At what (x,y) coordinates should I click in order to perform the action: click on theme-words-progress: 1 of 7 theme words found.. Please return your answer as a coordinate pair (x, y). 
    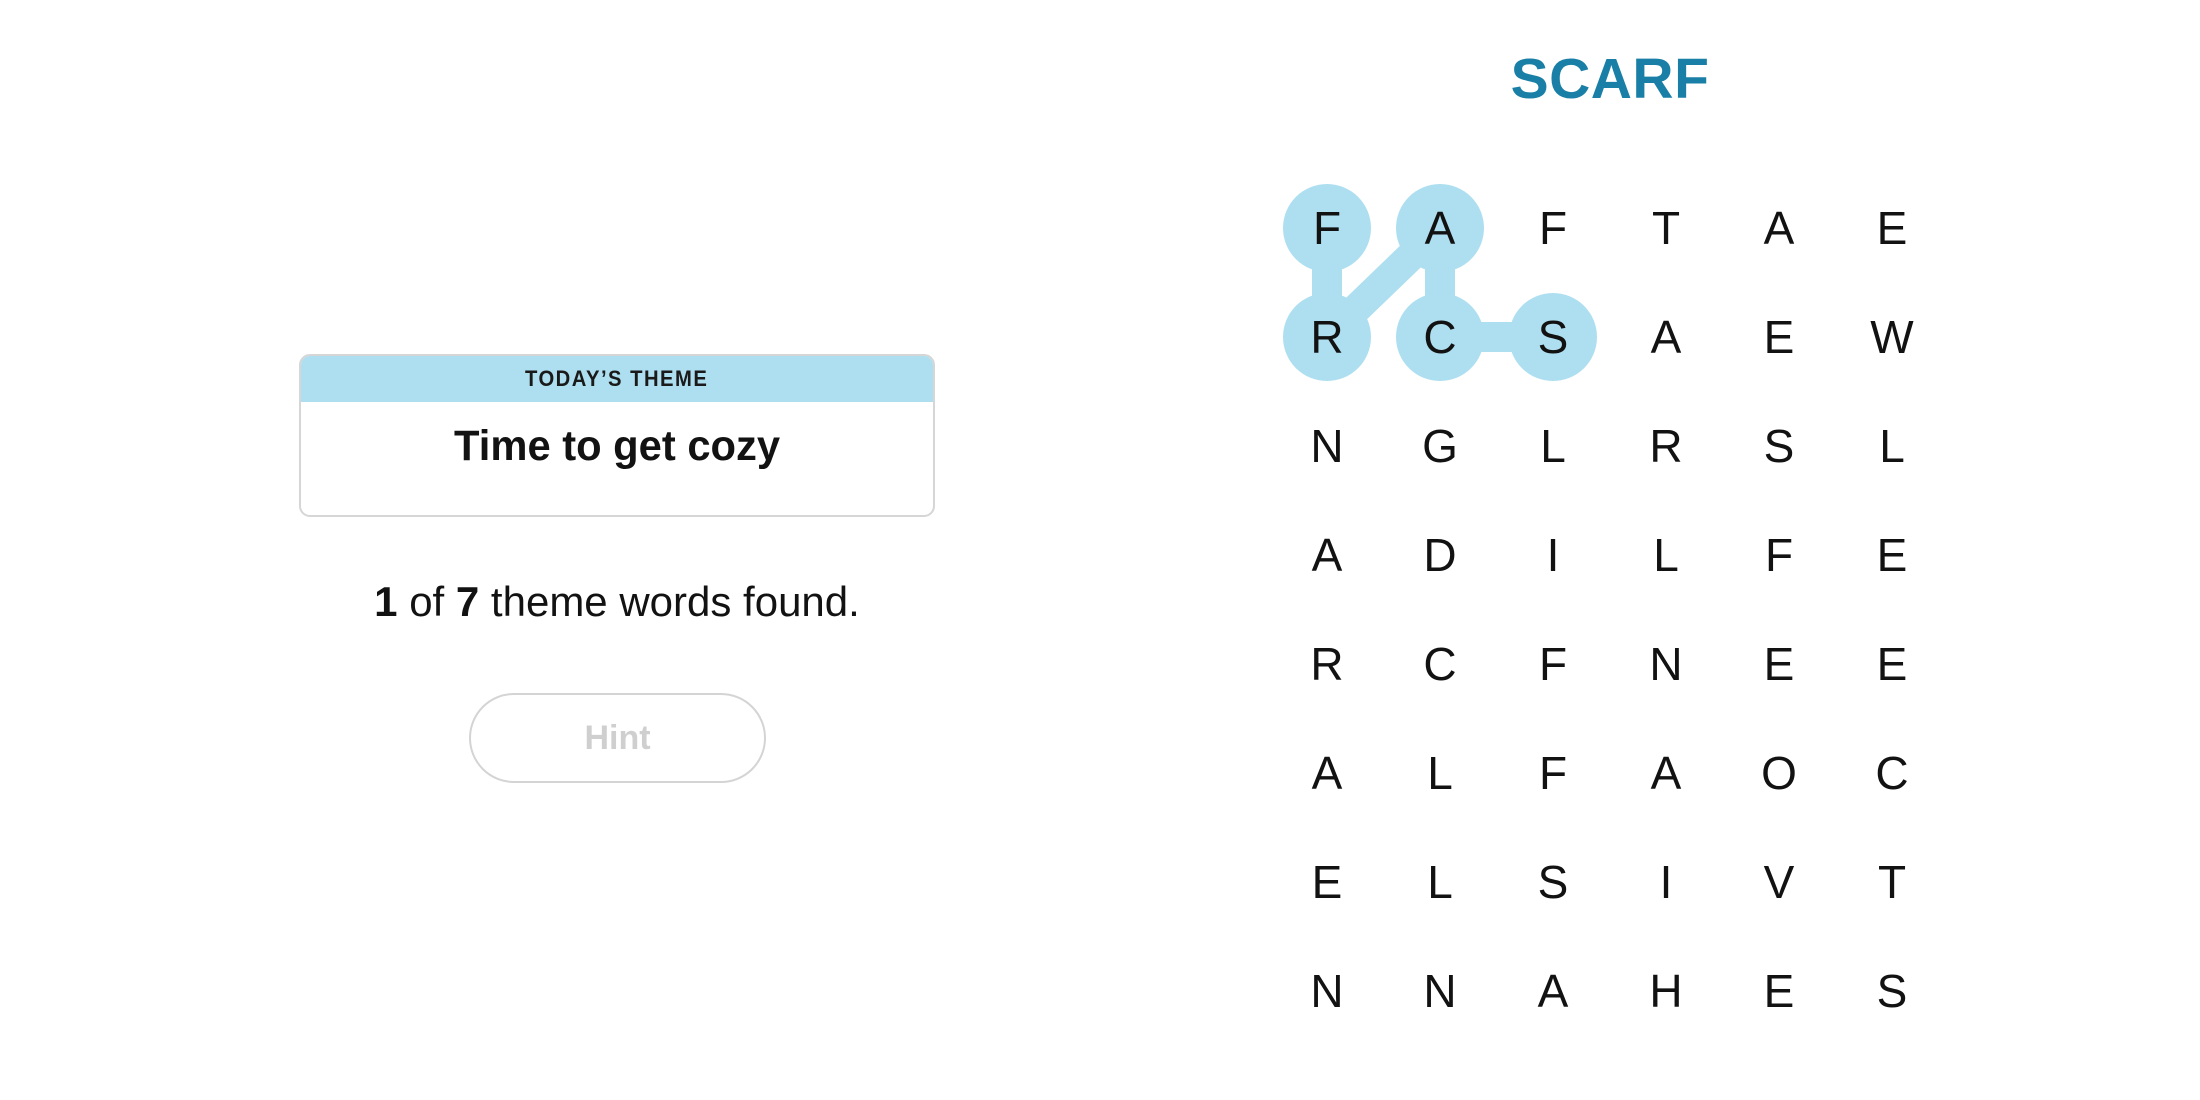
    Looking at the image, I should click on (617, 602).